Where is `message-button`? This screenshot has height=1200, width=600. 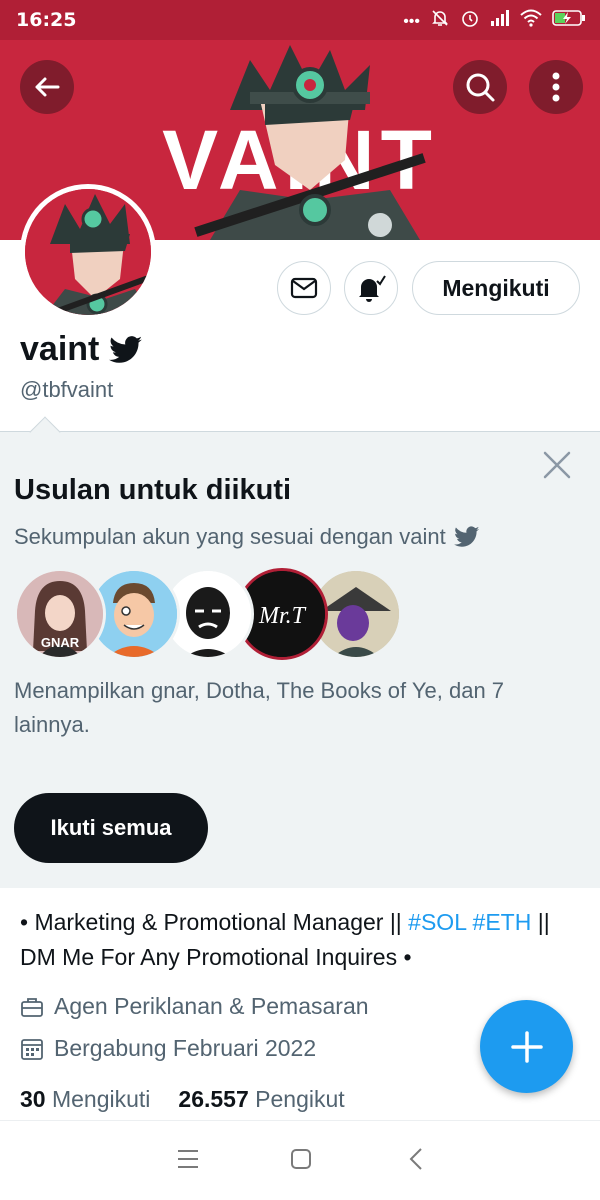 message-button is located at coordinates (304, 288).